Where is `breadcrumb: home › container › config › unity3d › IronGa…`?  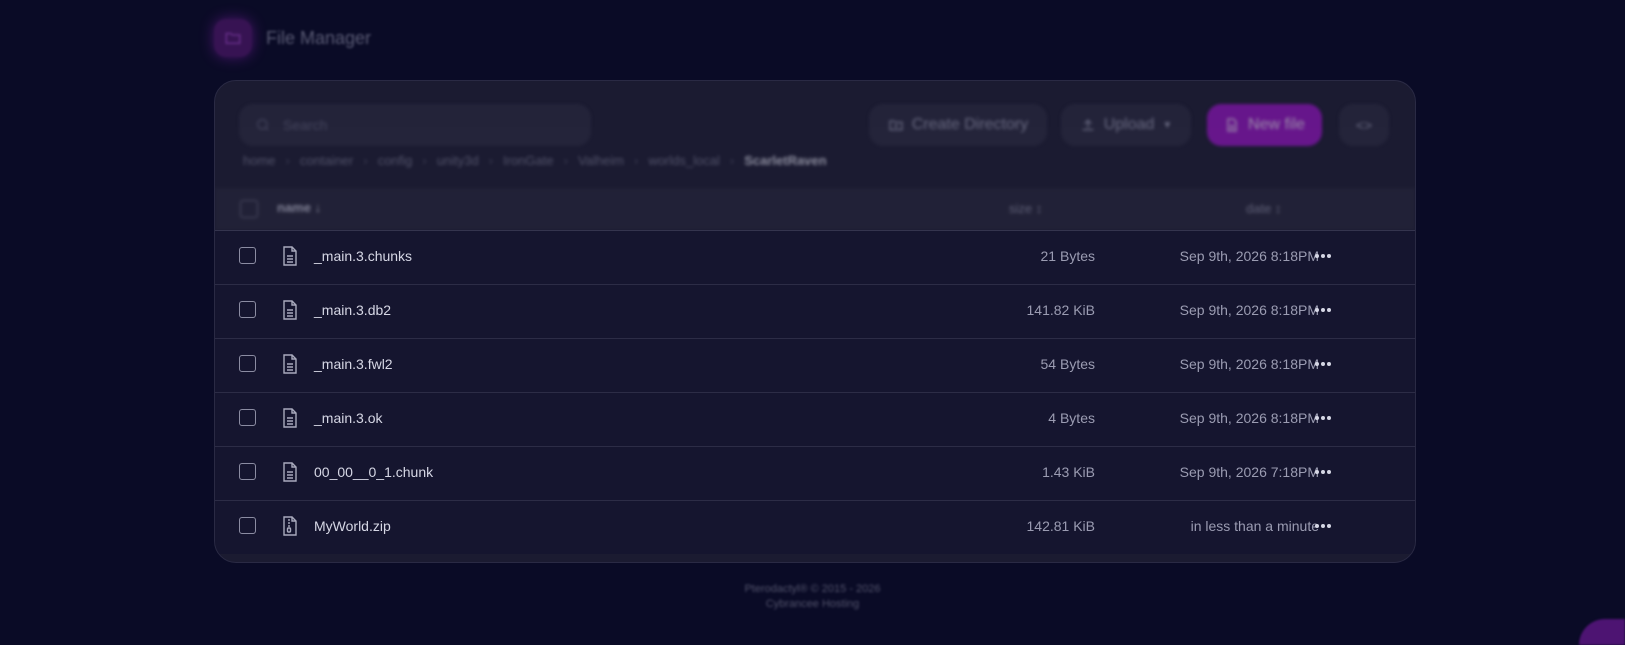
breadcrumb: home › container › config › unity3d › IronGa… is located at coordinates (535, 160).